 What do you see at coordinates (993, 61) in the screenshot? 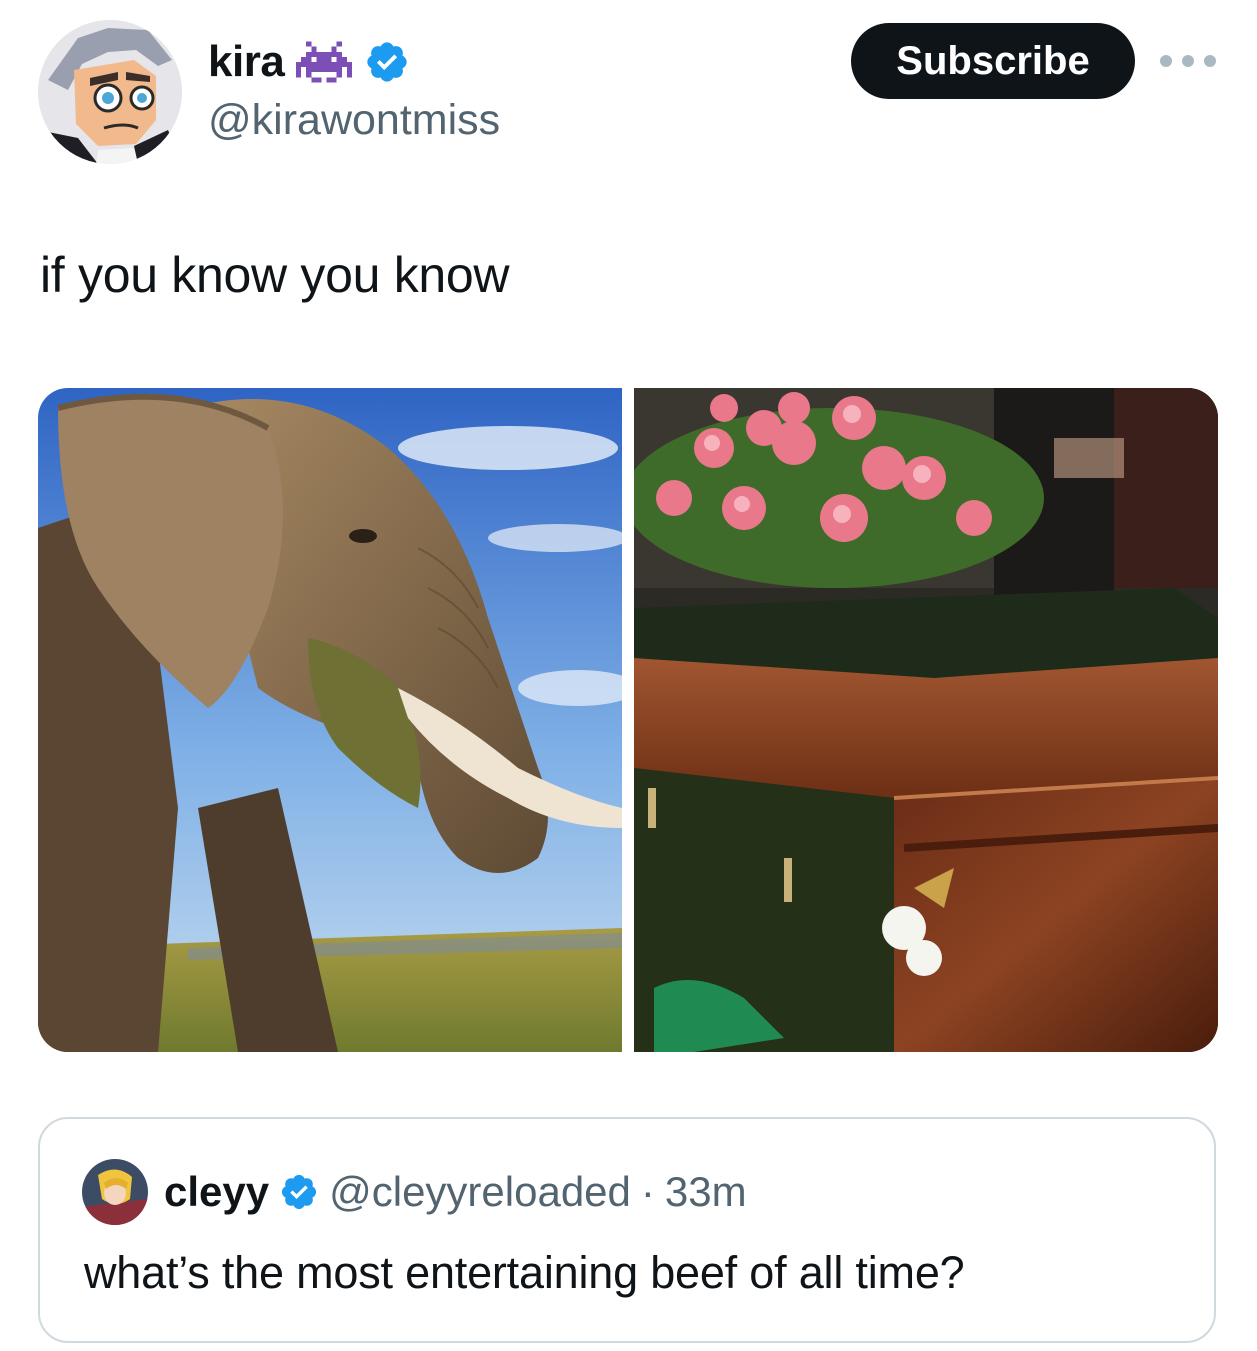
I see `subscribe-button: Subscribe` at bounding box center [993, 61].